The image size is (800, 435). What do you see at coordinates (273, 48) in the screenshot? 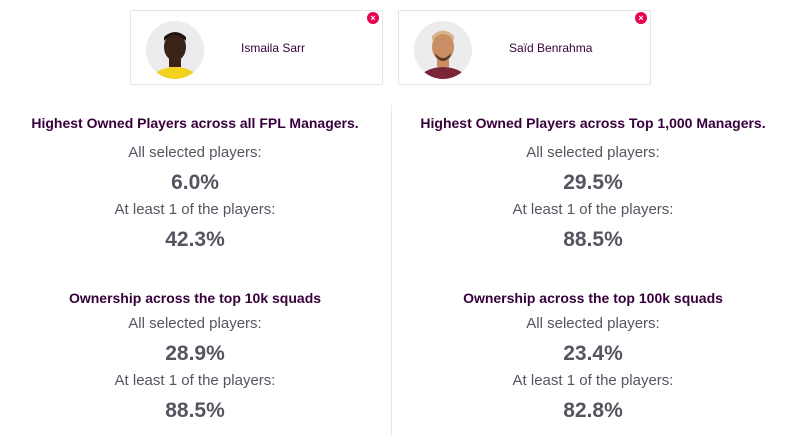
I see `player-name: Ismaila Sarr` at bounding box center [273, 48].